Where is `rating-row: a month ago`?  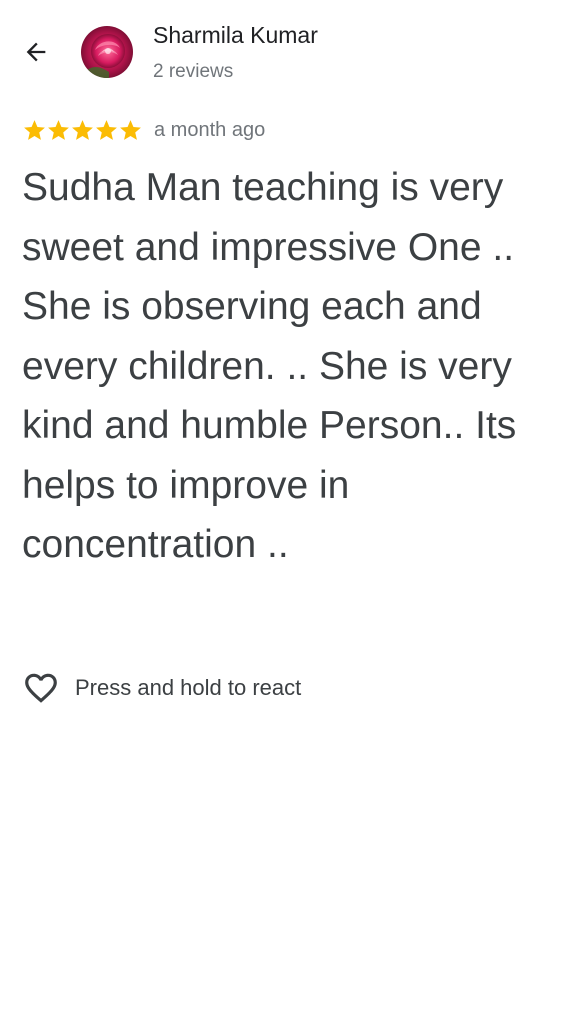 rating-row: a month ago is located at coordinates (143, 130).